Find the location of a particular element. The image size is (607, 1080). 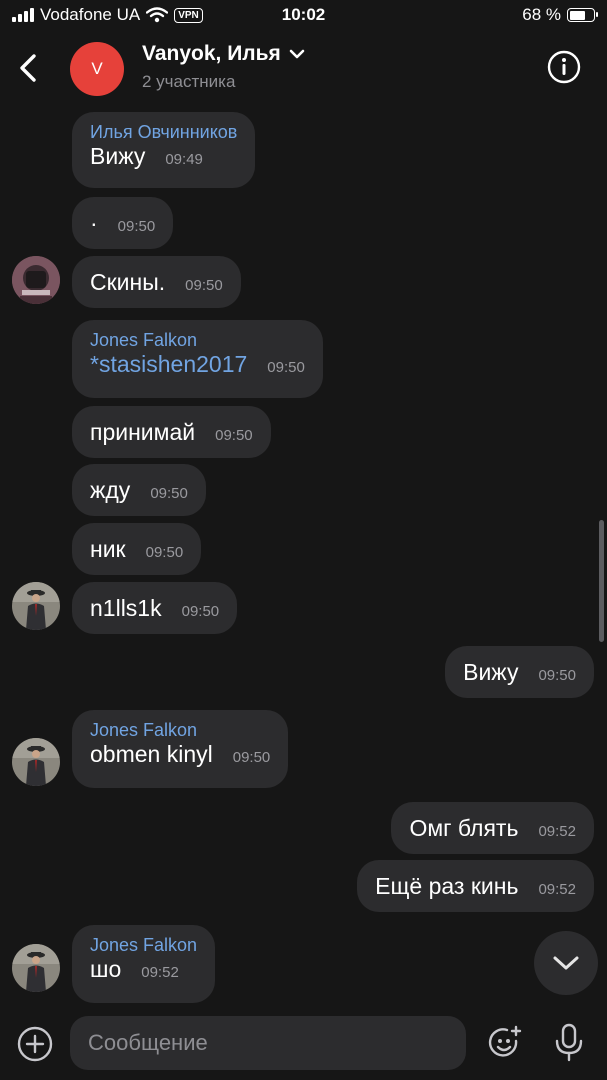

message-bubble: Jones Falkon obmen kinyl 09:50 is located at coordinates (180, 749).